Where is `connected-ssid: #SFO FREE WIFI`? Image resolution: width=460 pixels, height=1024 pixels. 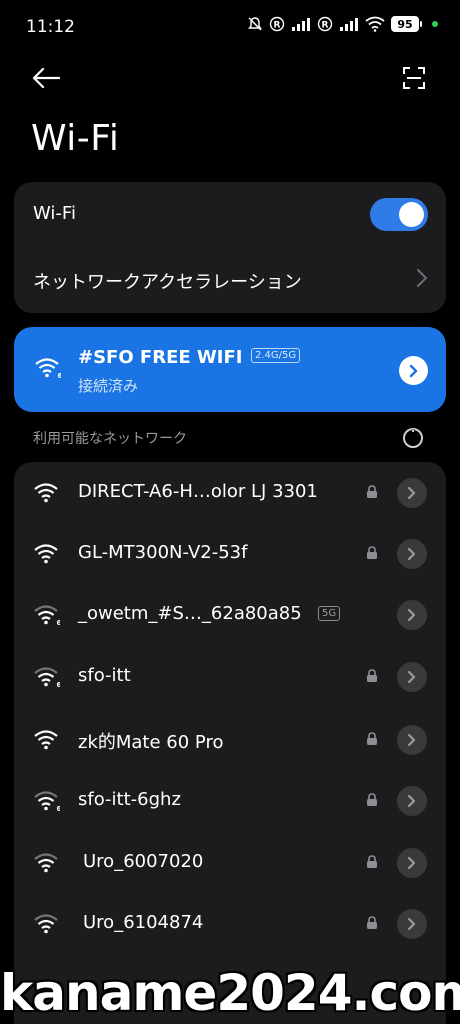 connected-ssid: #SFO FREE WIFI is located at coordinates (160, 357).